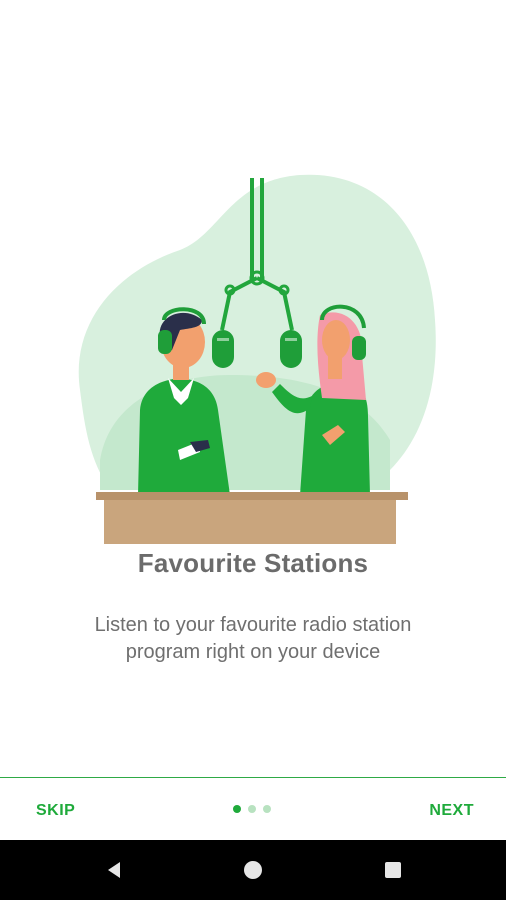  I want to click on back-icon, so click(114, 870).